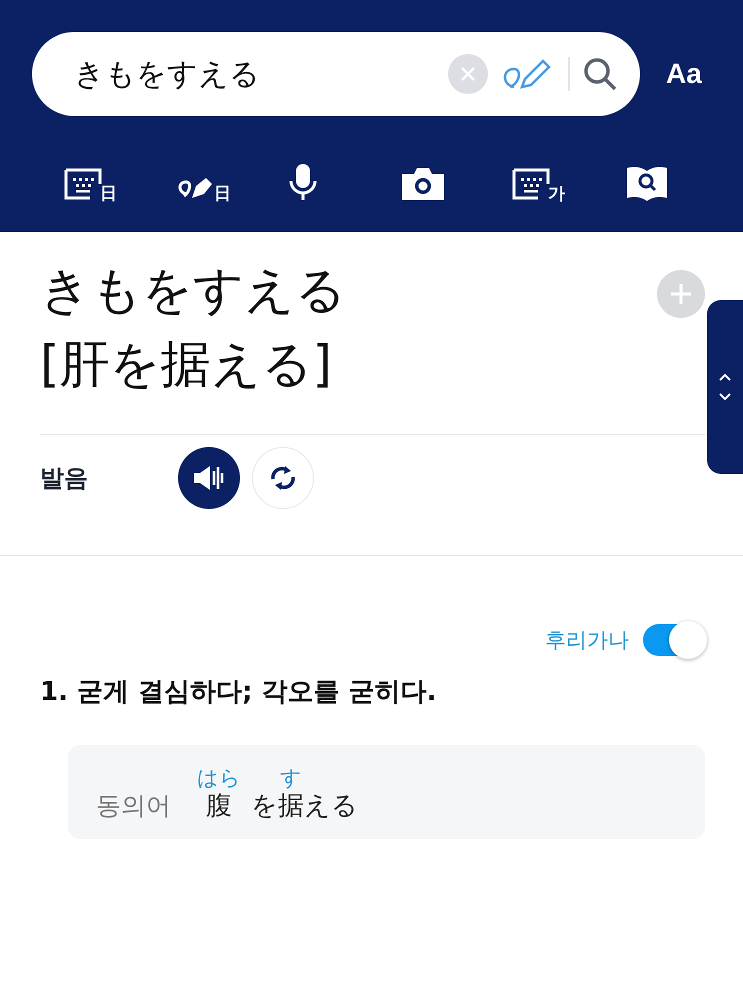  Describe the element at coordinates (264, 806) in the screenshot. I see `synonym-text: を` at that location.